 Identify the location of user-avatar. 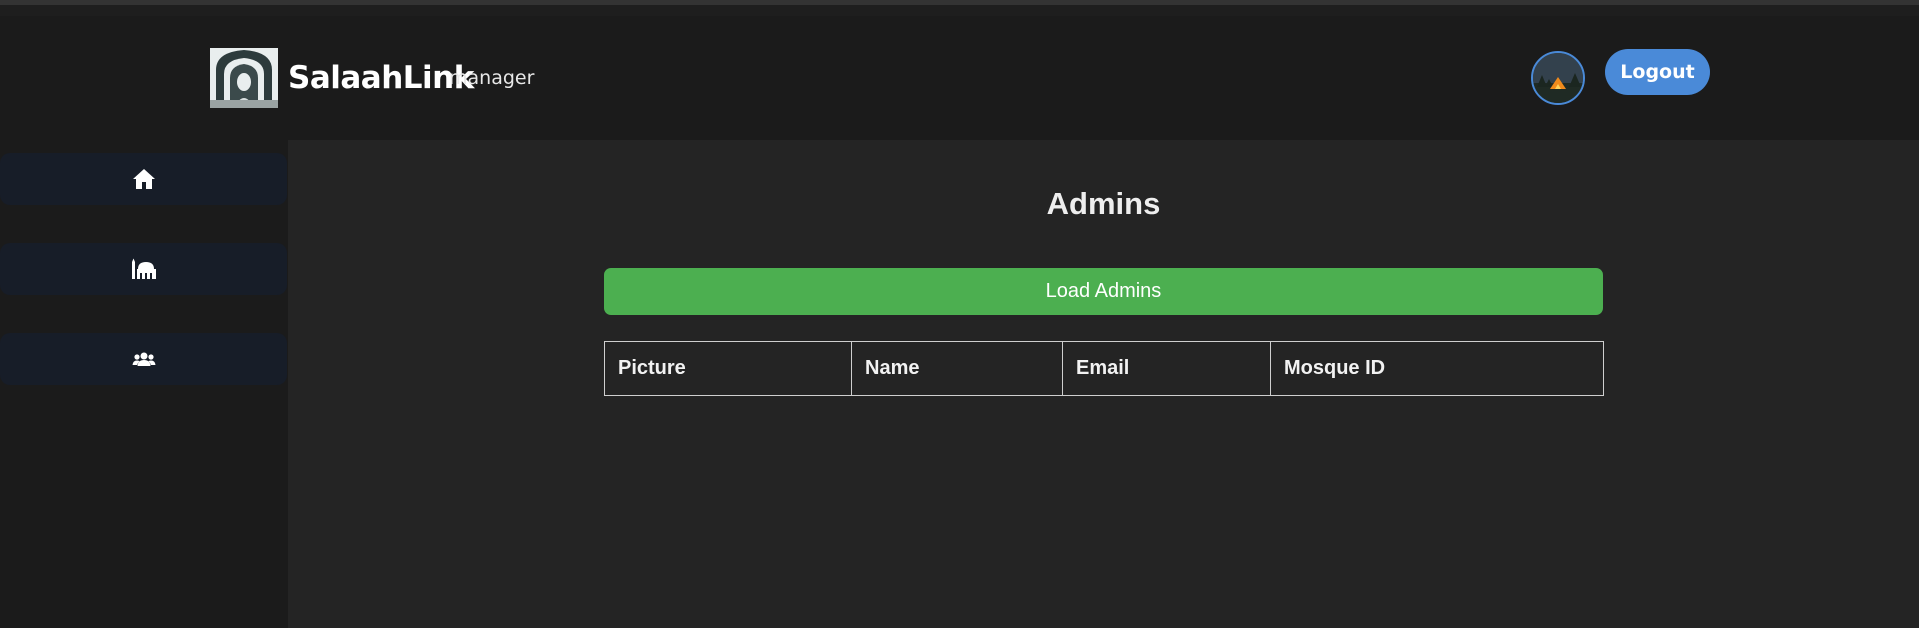
(1558, 78).